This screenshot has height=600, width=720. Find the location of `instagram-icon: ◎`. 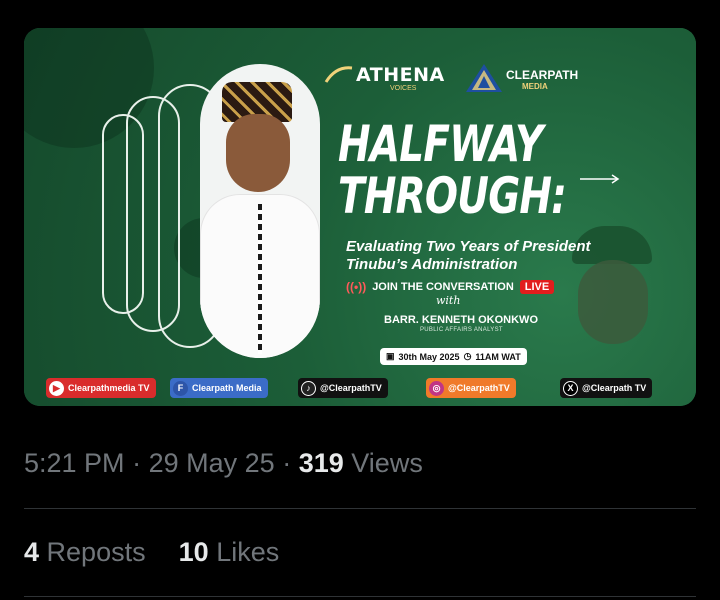

instagram-icon: ◎ is located at coordinates (436, 388).